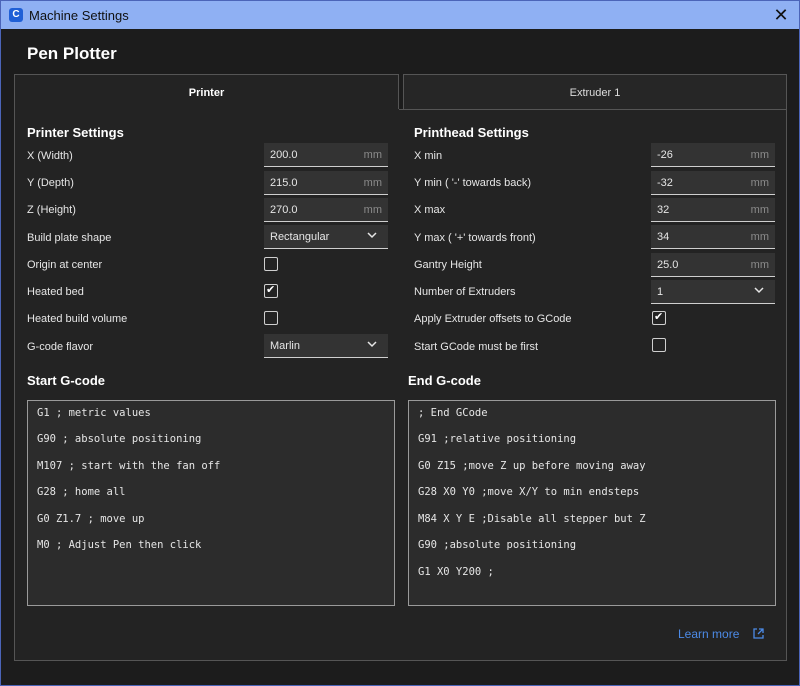  I want to click on learn-more-link: Learn more, so click(708, 634).